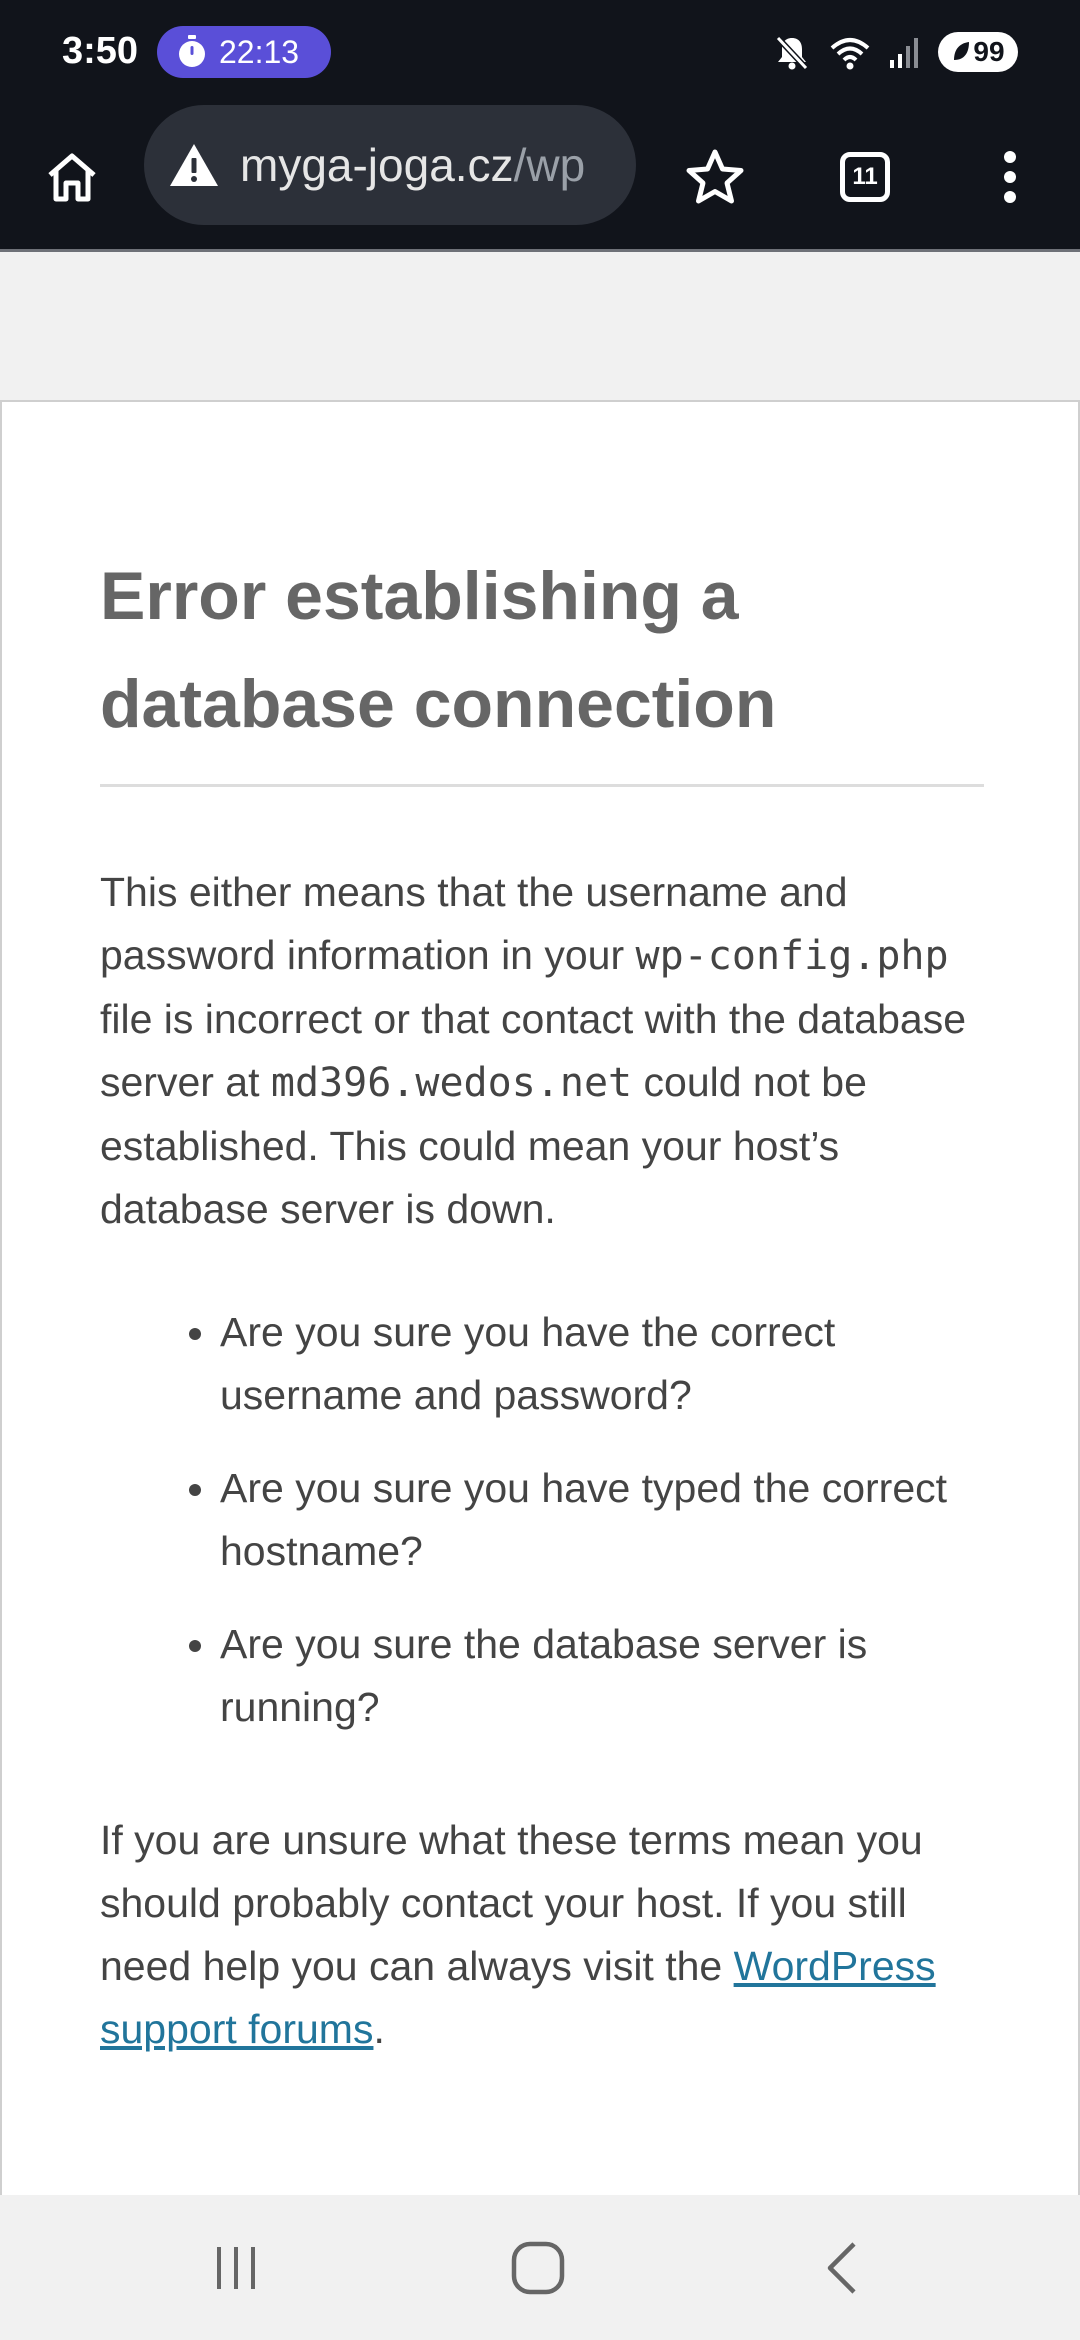 Image resolution: width=1080 pixels, height=2340 pixels. Describe the element at coordinates (850, 54) in the screenshot. I see `wifi-icon` at that location.